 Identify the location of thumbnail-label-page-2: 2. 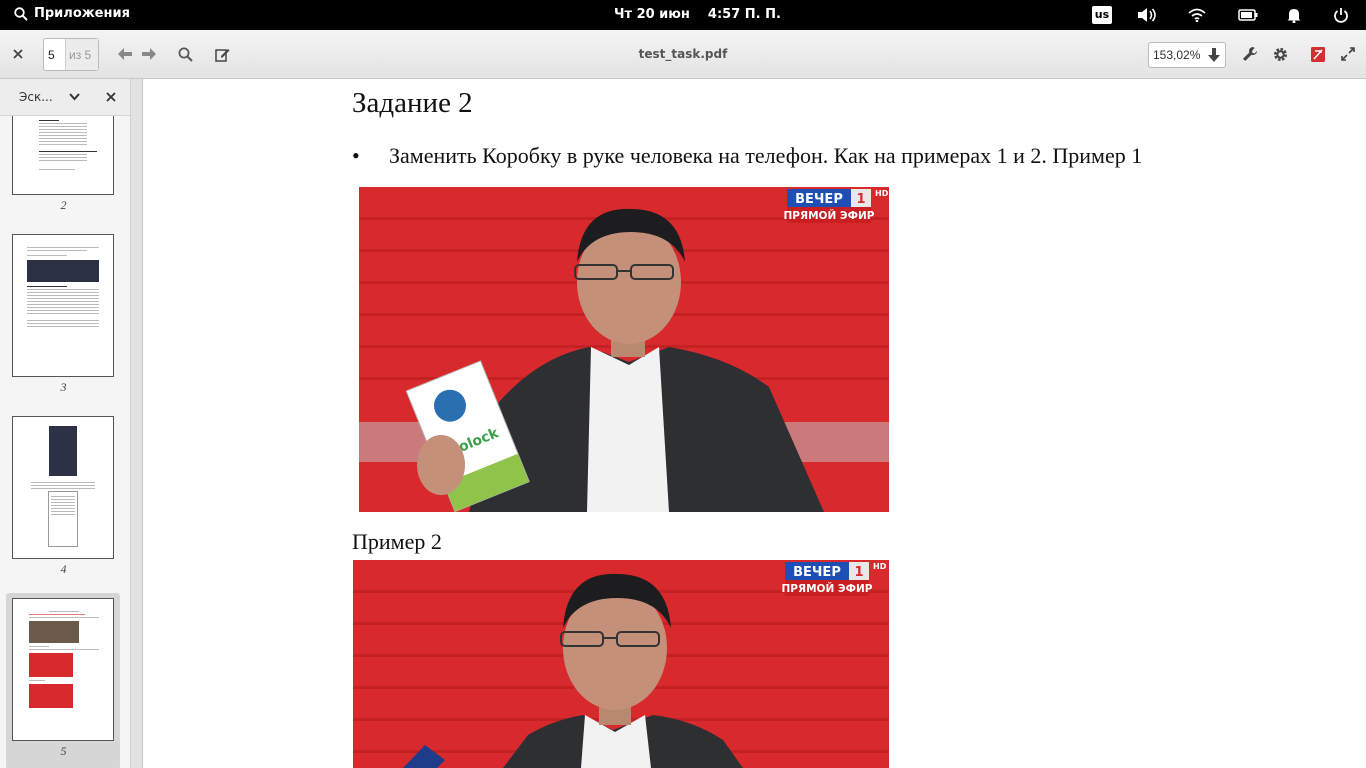
(63, 205).